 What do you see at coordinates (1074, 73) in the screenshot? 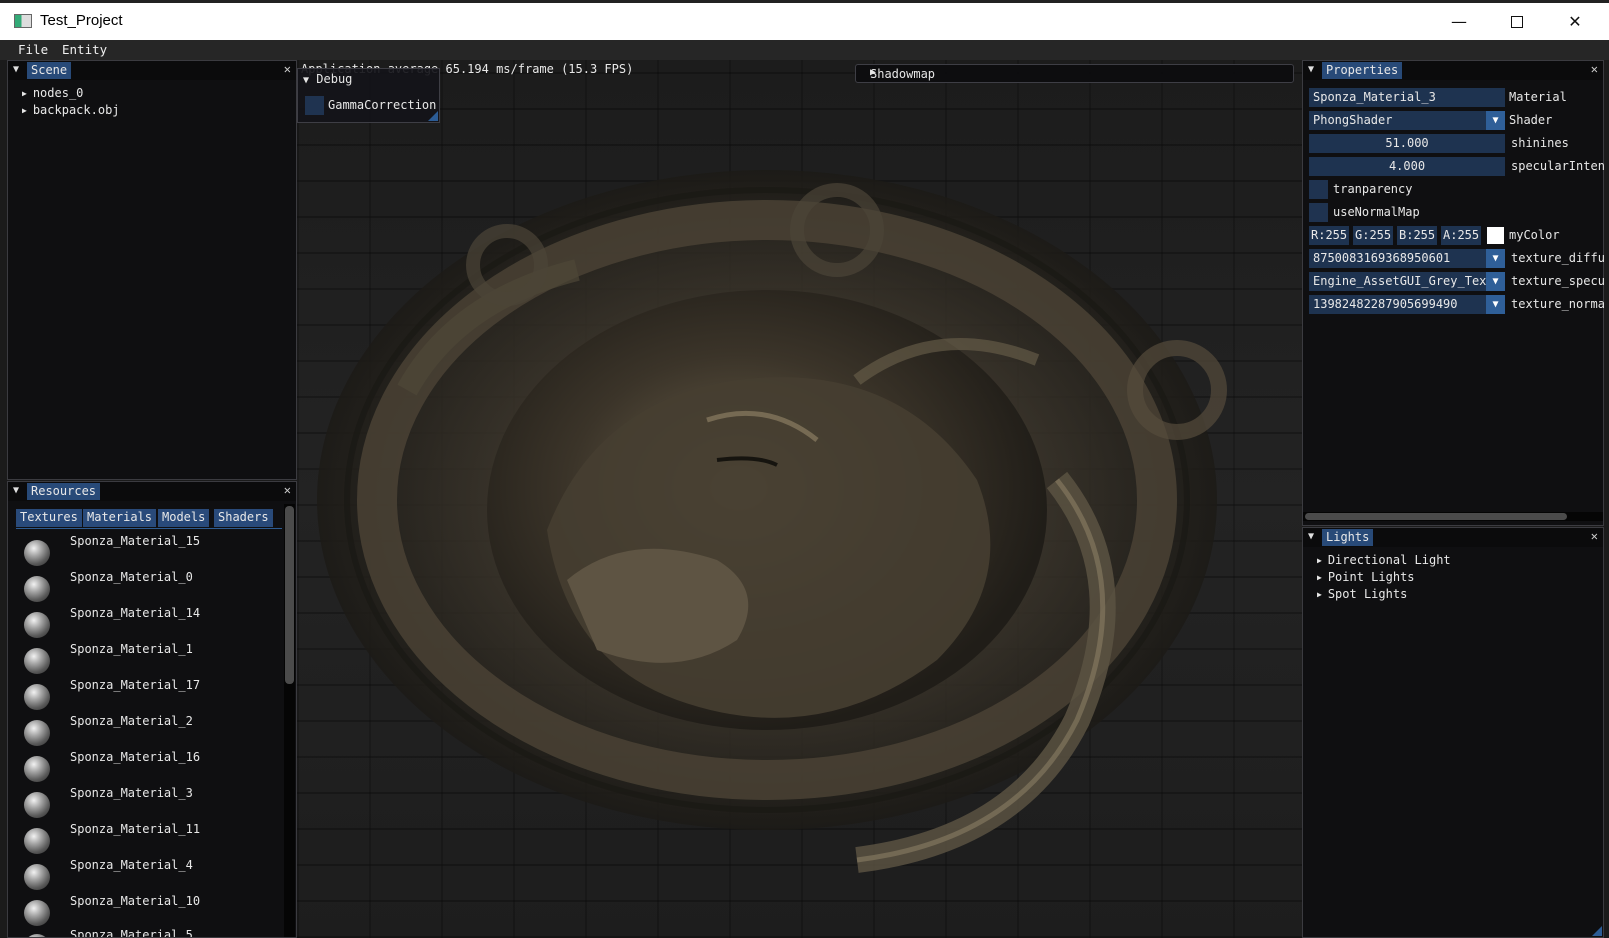
I see `shadowmap-window: ▶ Shadowmap` at bounding box center [1074, 73].